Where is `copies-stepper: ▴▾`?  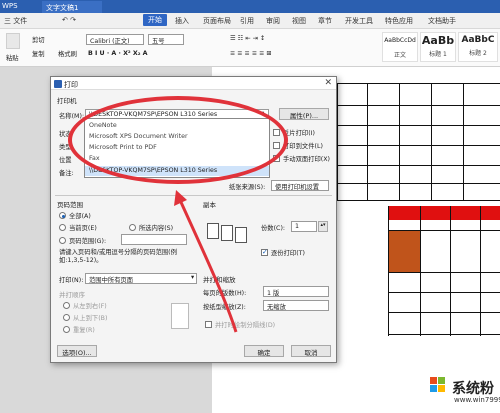
copies-stepper: ▴▾ is located at coordinates (323, 226).